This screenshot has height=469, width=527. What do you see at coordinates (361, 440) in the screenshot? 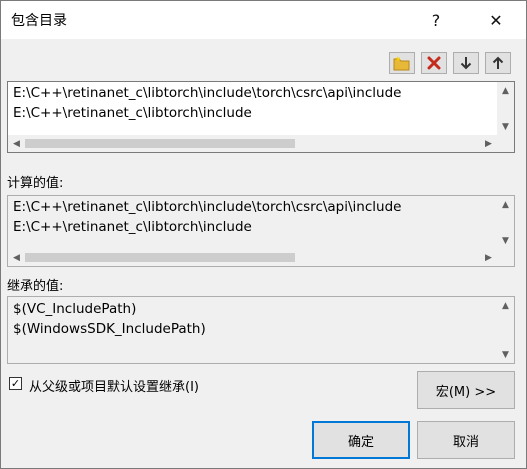
I see `ok-button: 确定` at bounding box center [361, 440].